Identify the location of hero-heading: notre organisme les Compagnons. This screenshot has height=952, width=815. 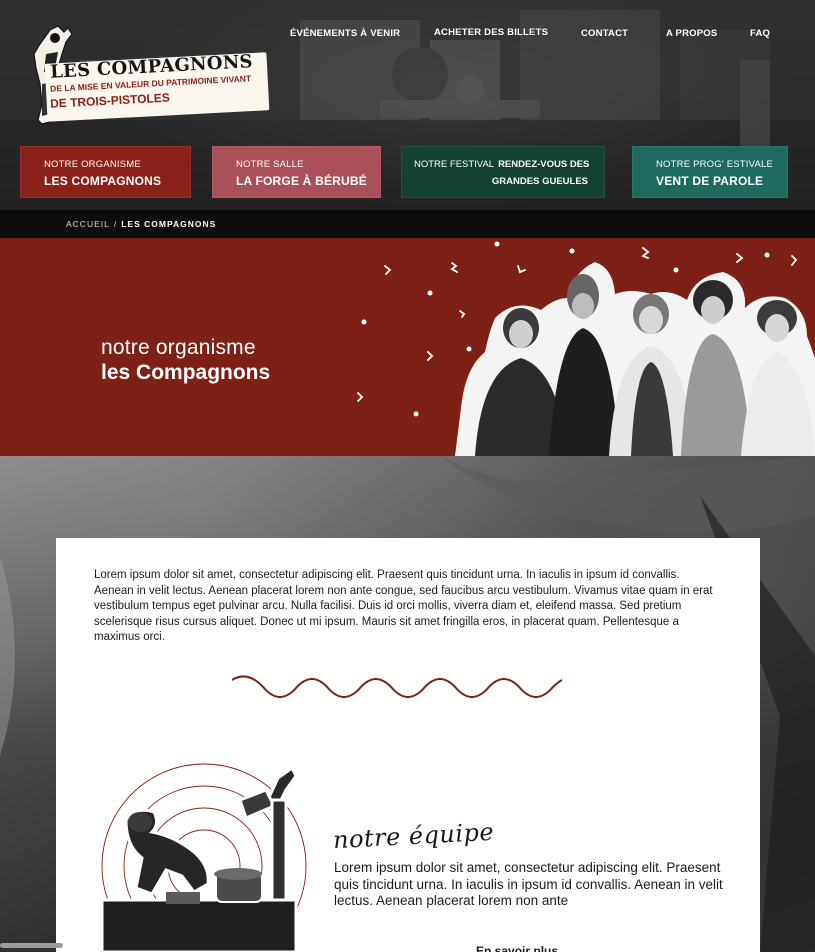
(185, 360).